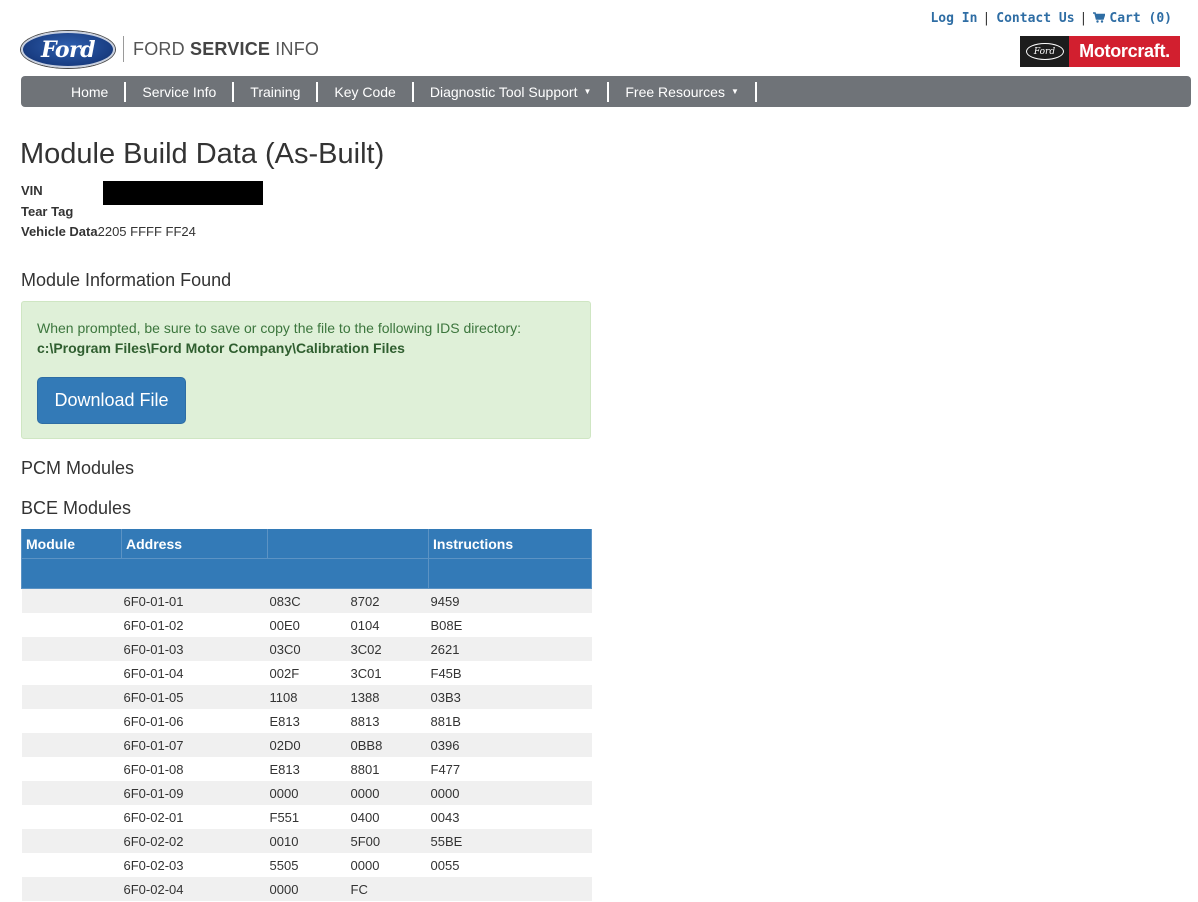  Describe the element at coordinates (953, 18) in the screenshot. I see `login-link: Log In` at that location.